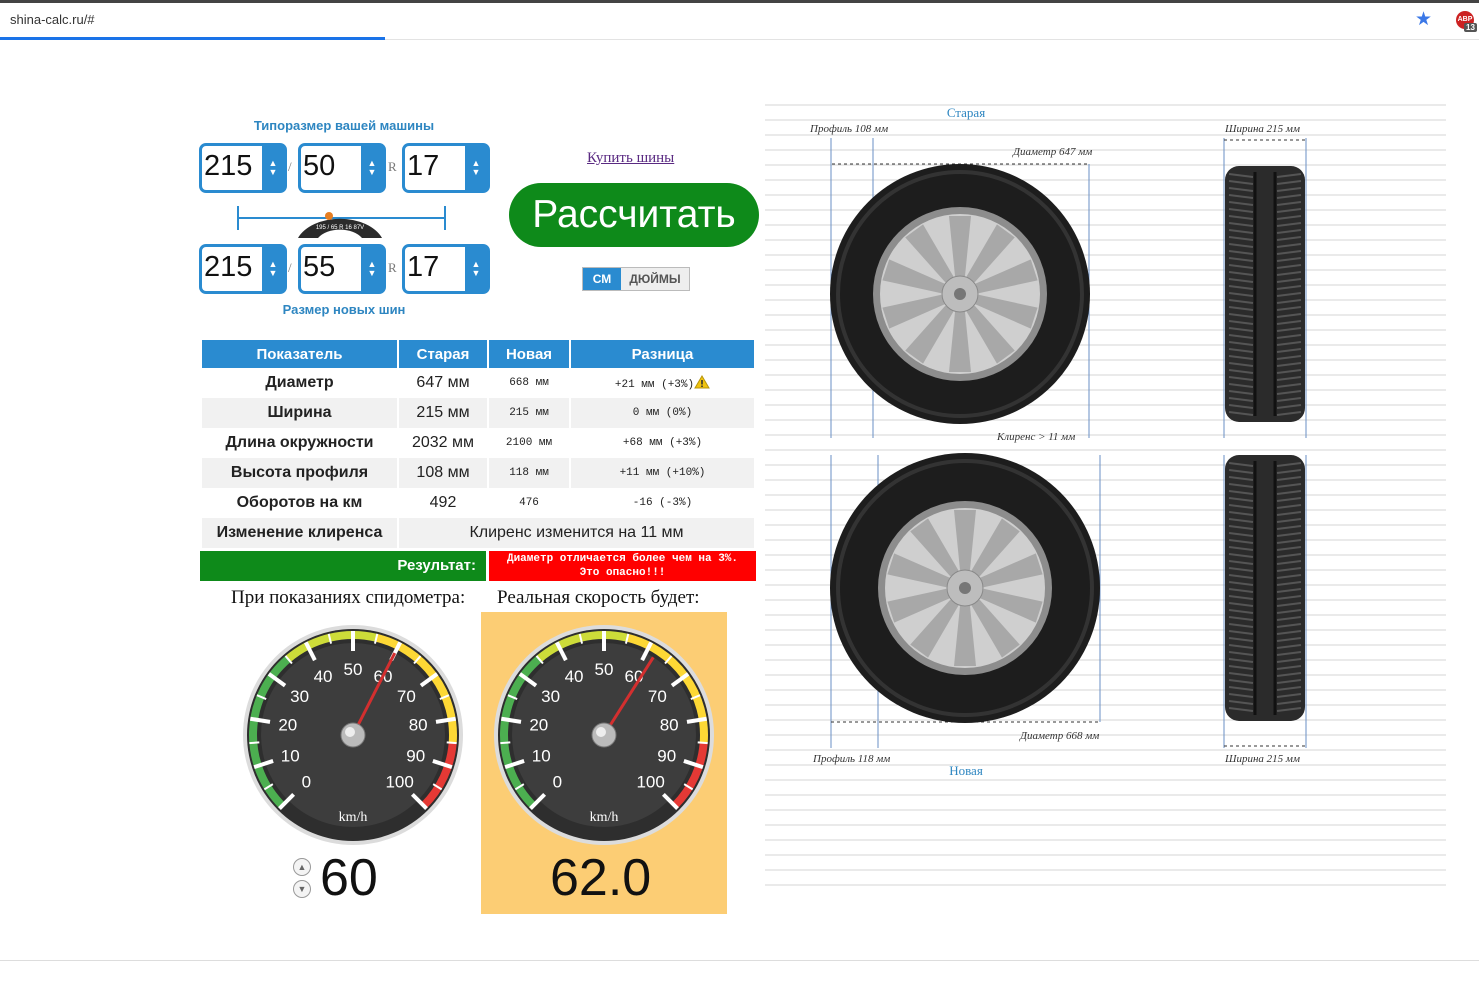  I want to click on page-divider, so click(739, 960).